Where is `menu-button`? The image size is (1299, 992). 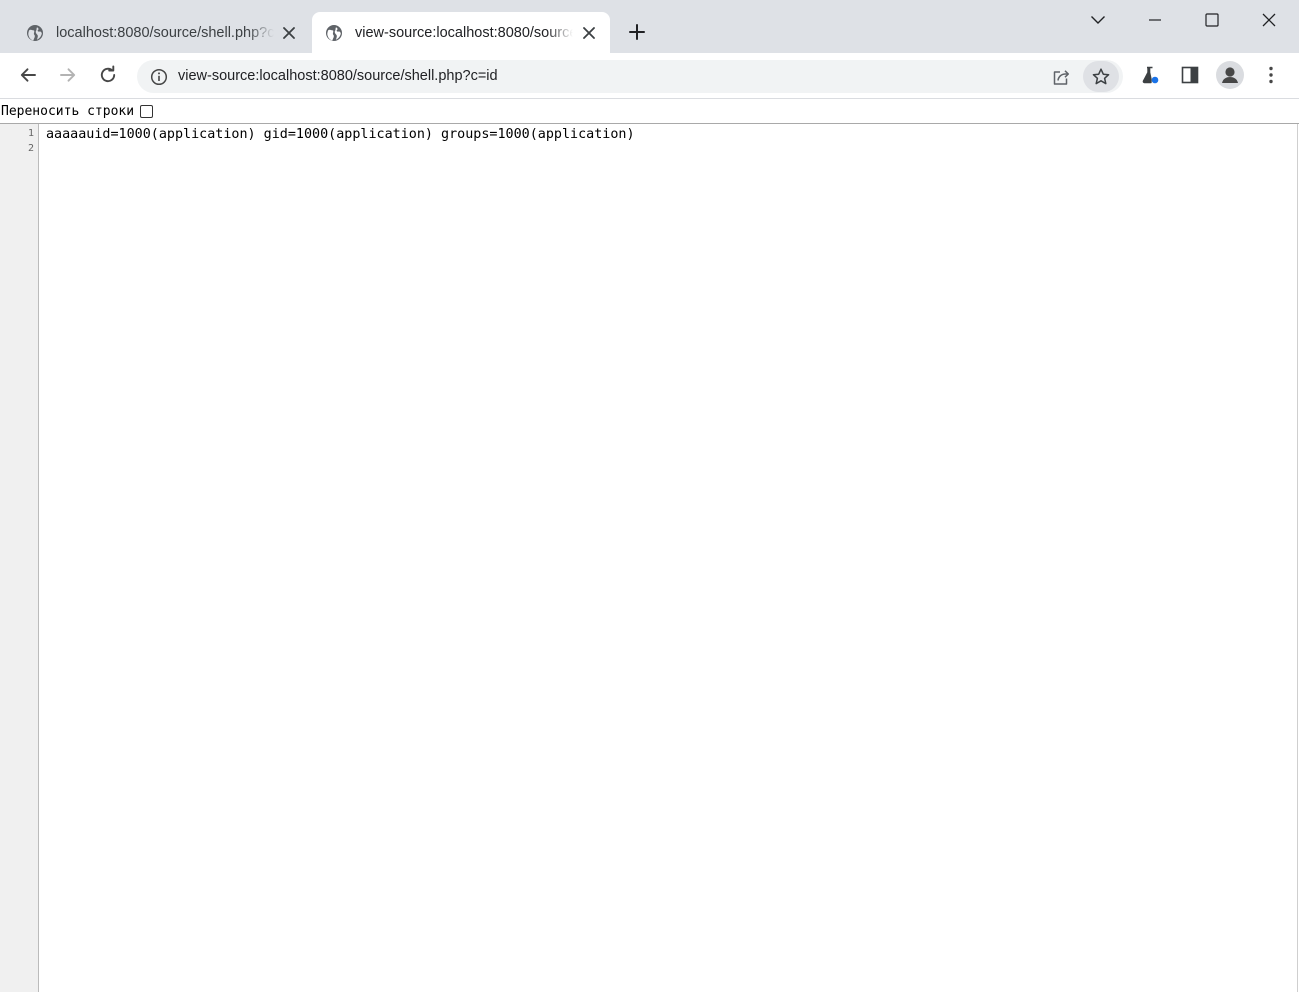
menu-button is located at coordinates (1271, 75).